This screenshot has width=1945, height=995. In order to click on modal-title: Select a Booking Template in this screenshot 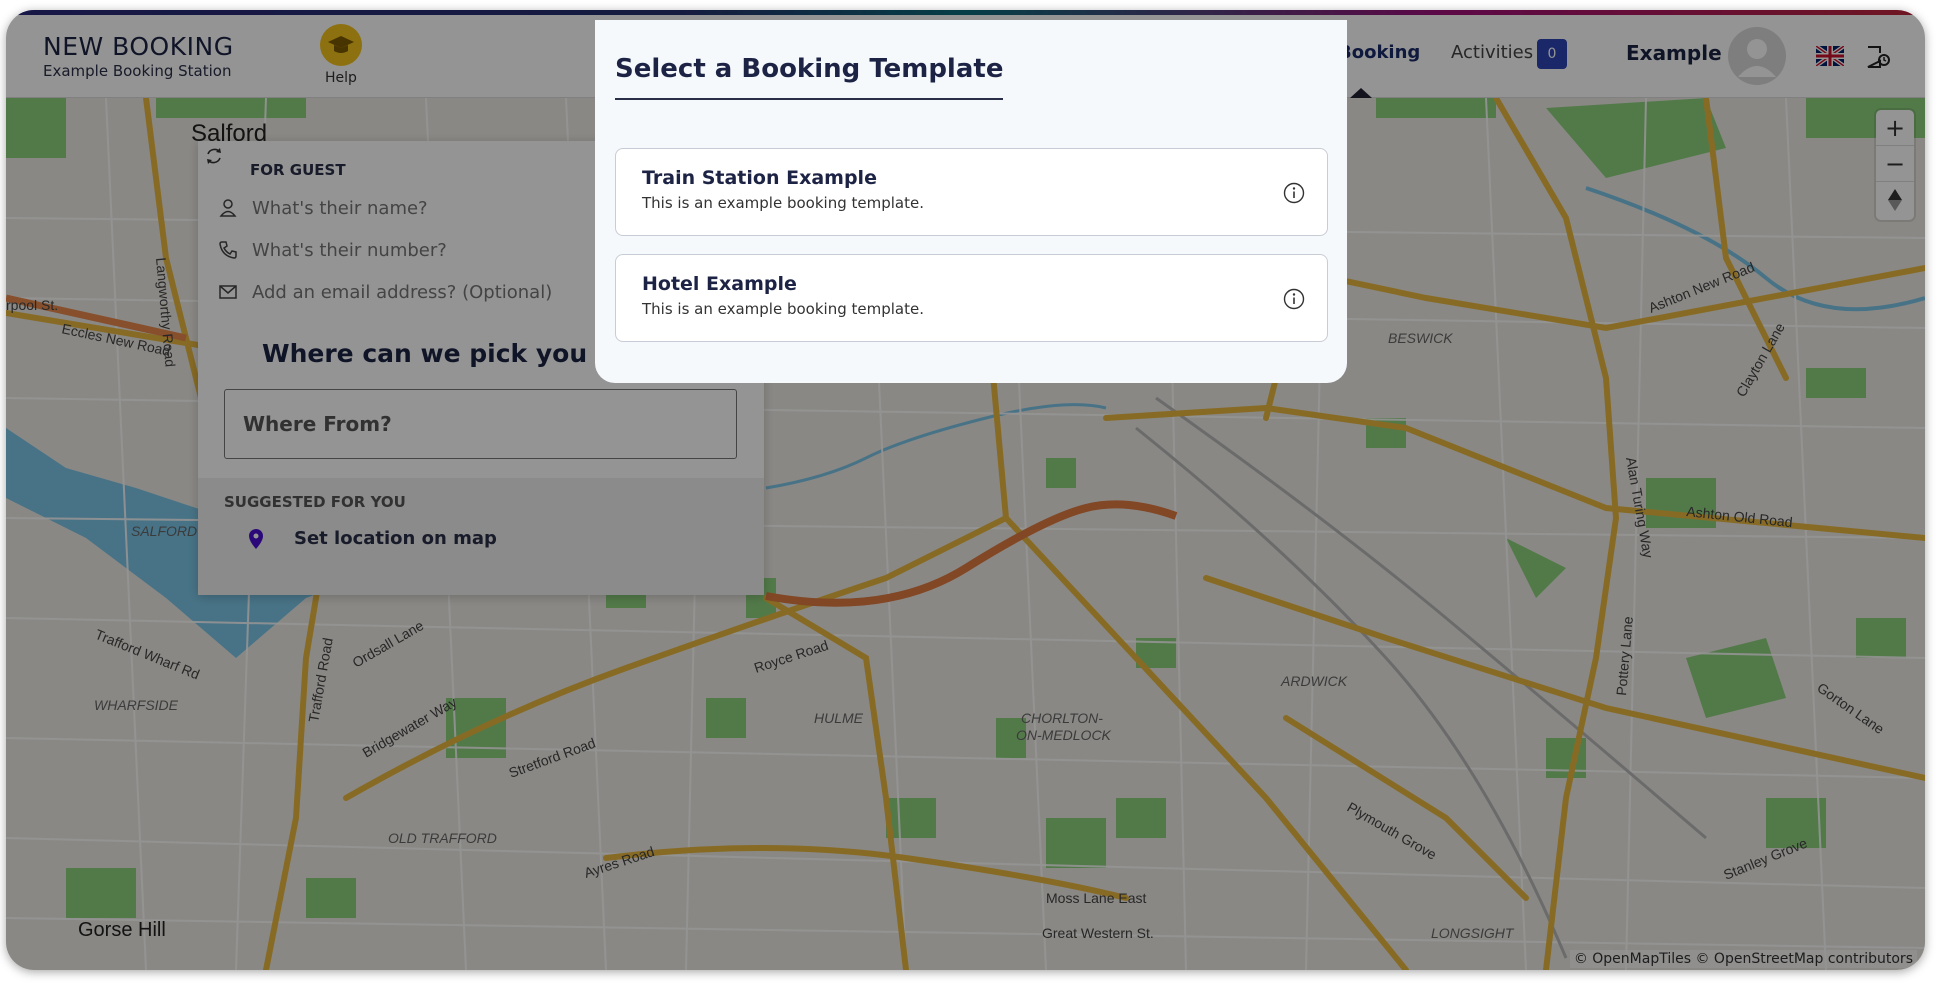, I will do `click(809, 77)`.